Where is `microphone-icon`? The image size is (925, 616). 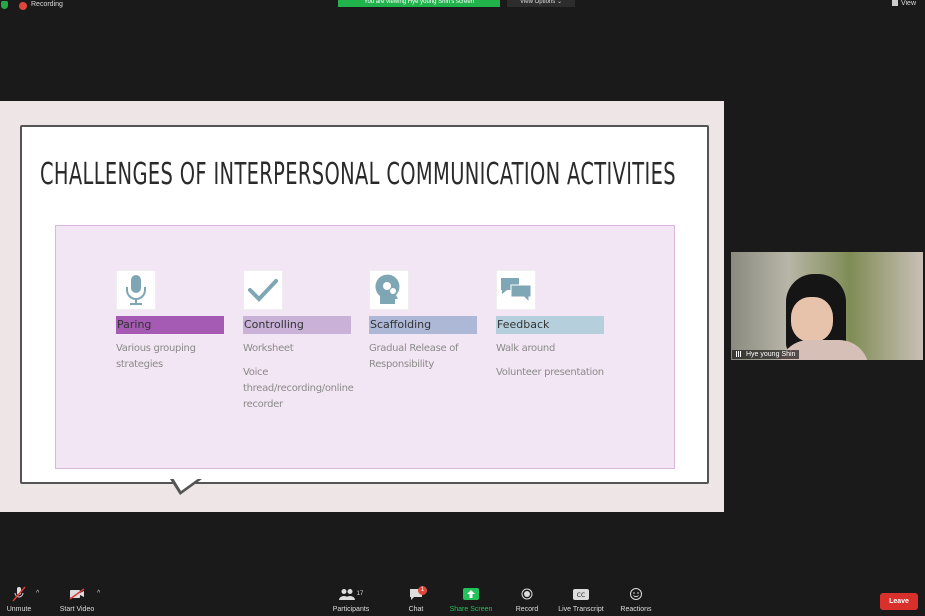 microphone-icon is located at coordinates (136, 290).